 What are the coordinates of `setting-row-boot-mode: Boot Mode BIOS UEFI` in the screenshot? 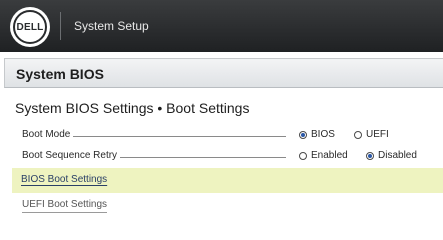 It's located at (229, 136).